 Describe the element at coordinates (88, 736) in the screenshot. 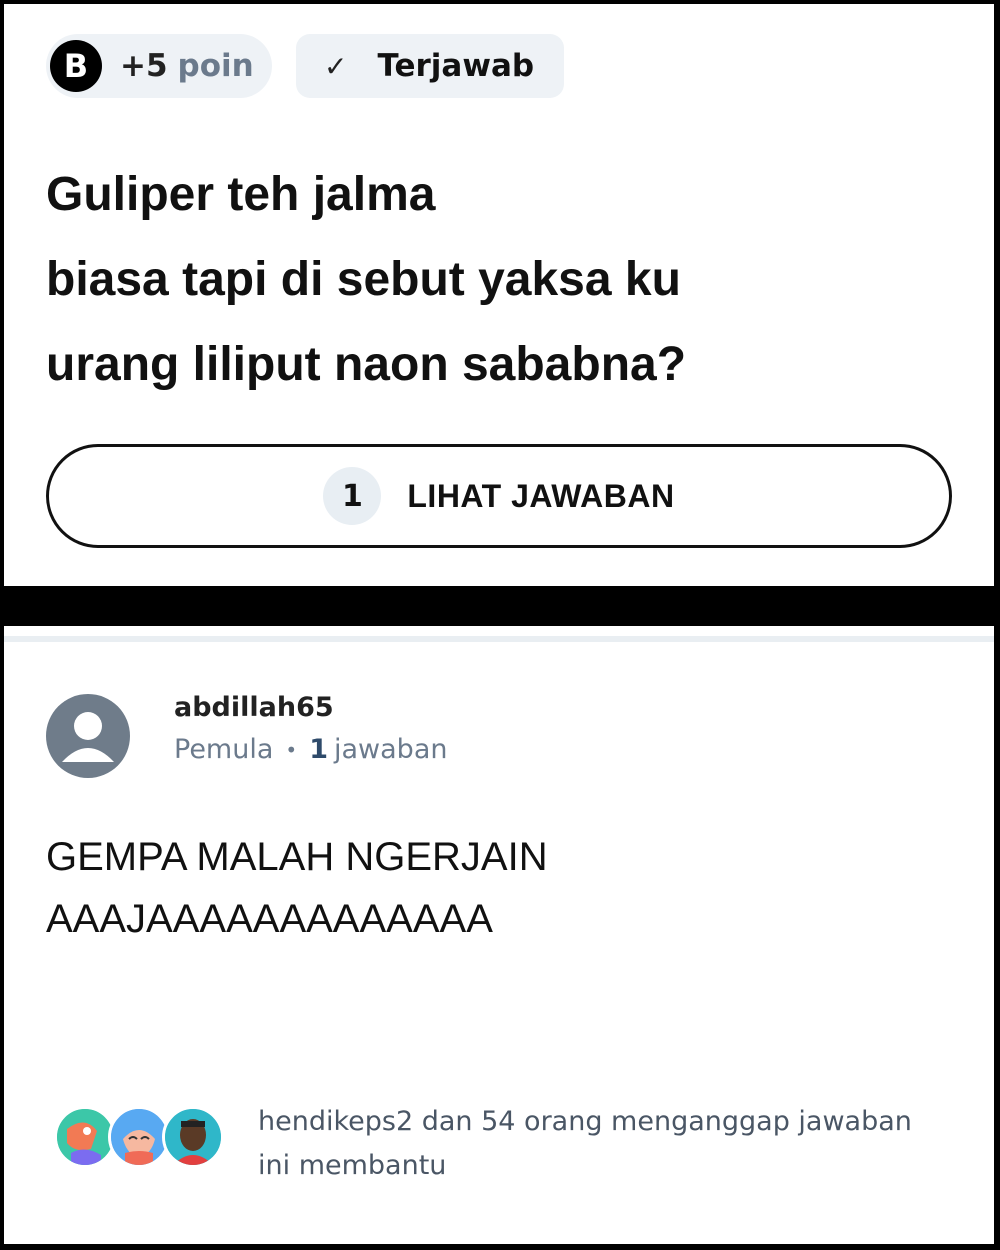

I see `user-avatar-icon` at that location.